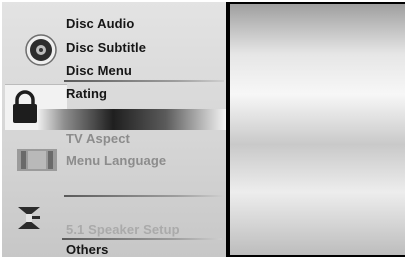  I want to click on speaker-icon, so click(29, 218).